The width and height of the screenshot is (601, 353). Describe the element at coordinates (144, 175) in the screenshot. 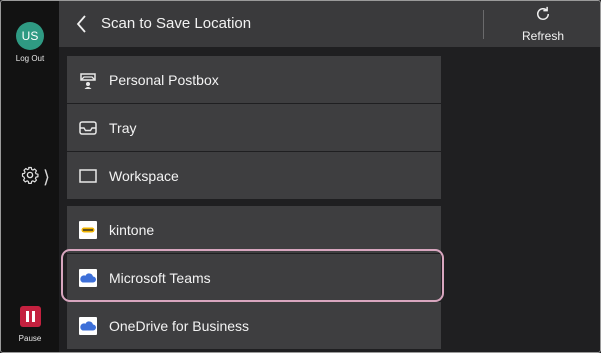

I see `location-label: Workspace` at that location.